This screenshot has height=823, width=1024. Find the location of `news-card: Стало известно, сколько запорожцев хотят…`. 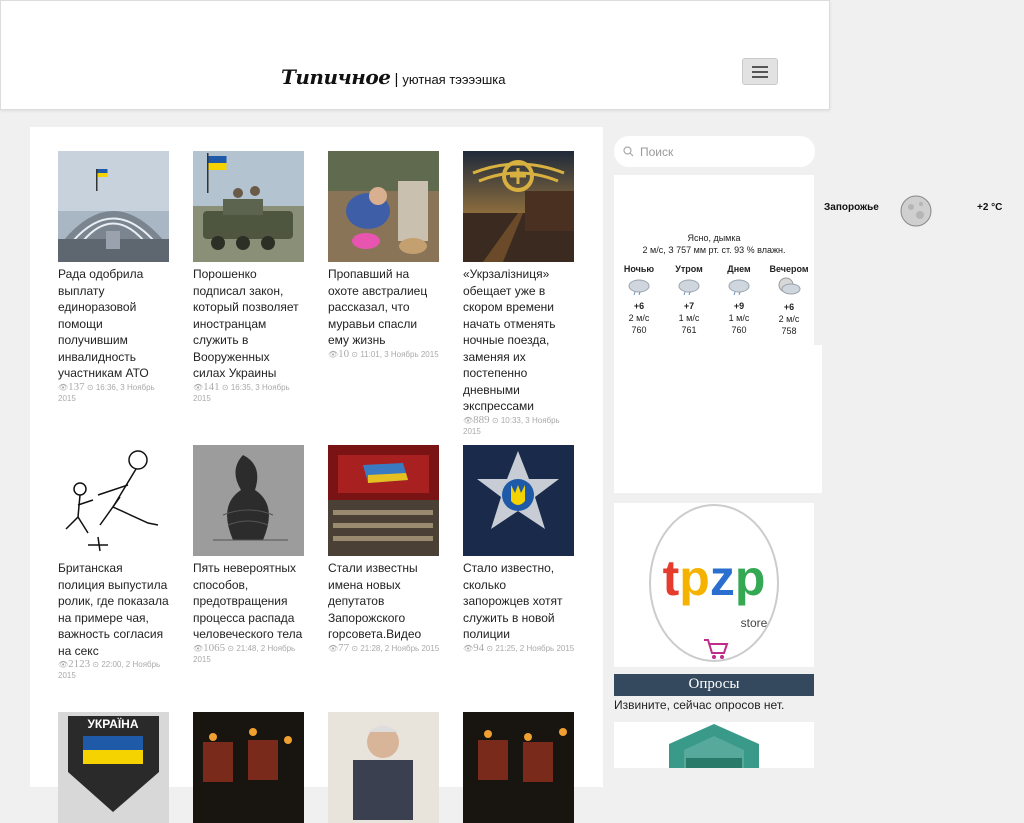

news-card: Стало известно, сколько запорожцев хотят… is located at coordinates (519, 549).